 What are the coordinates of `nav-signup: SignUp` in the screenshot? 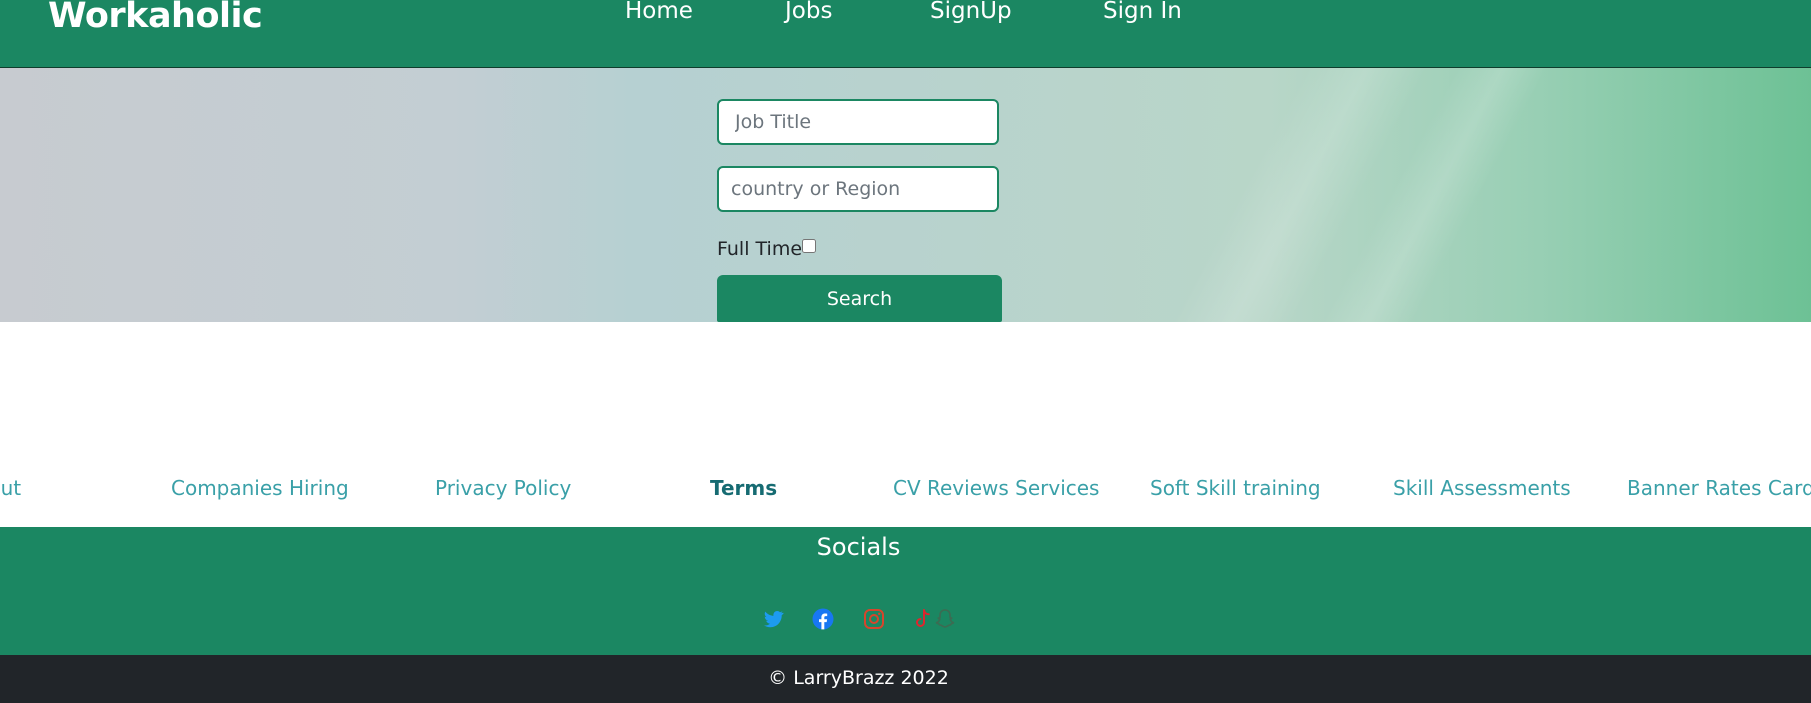 It's located at (971, 12).